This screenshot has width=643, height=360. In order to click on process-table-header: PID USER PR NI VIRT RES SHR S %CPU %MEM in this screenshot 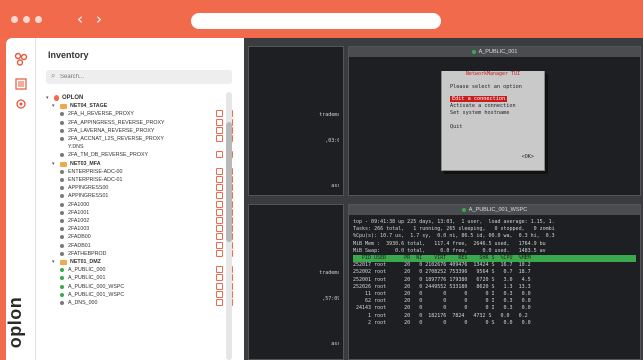, I will do `click(494, 259)`.